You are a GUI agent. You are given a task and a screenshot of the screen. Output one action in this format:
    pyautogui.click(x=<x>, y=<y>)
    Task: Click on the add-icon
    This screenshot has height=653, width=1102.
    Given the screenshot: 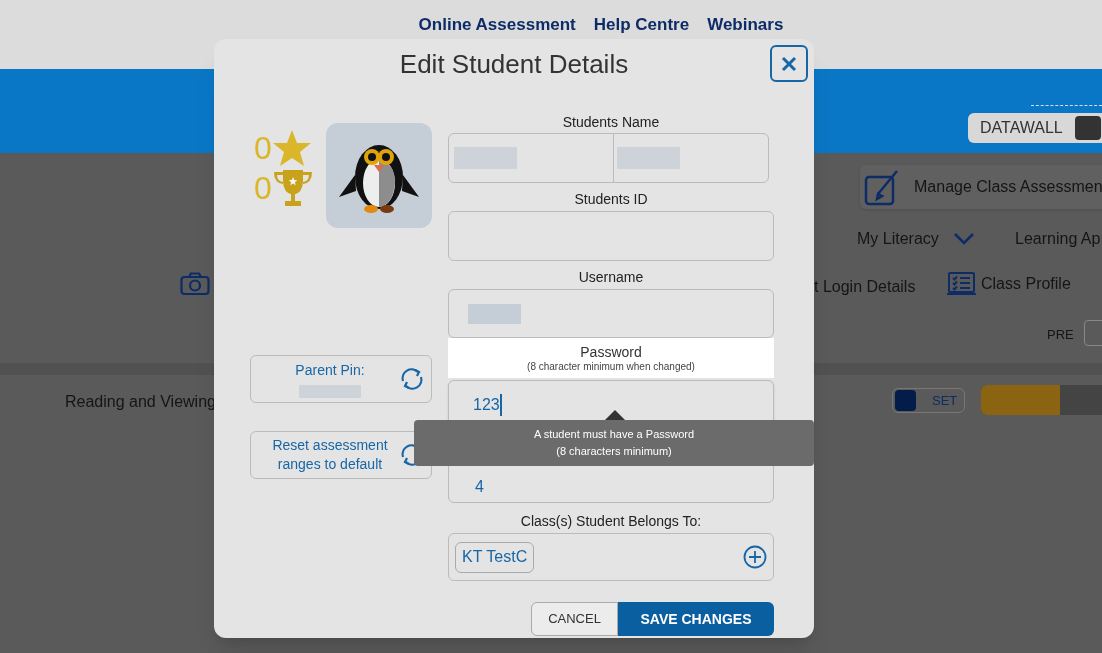 What is the action you would take?
    pyautogui.click(x=755, y=557)
    